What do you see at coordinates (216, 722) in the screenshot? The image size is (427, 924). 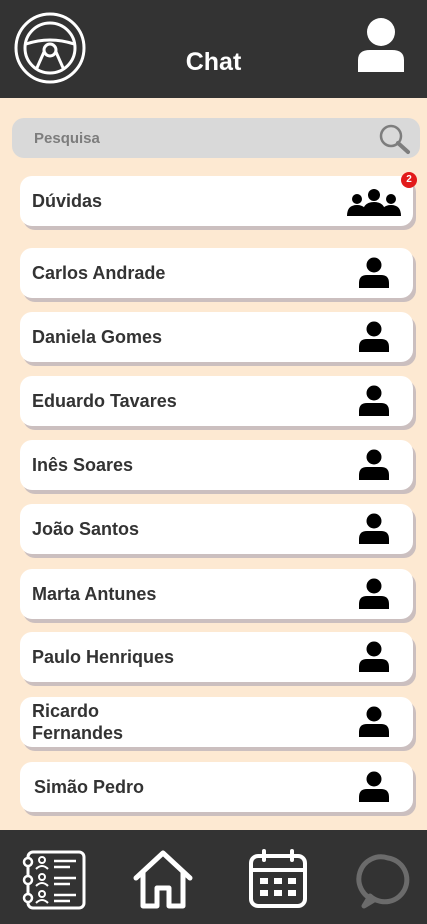 I see `contact-item: Ricardo Fernandes` at bounding box center [216, 722].